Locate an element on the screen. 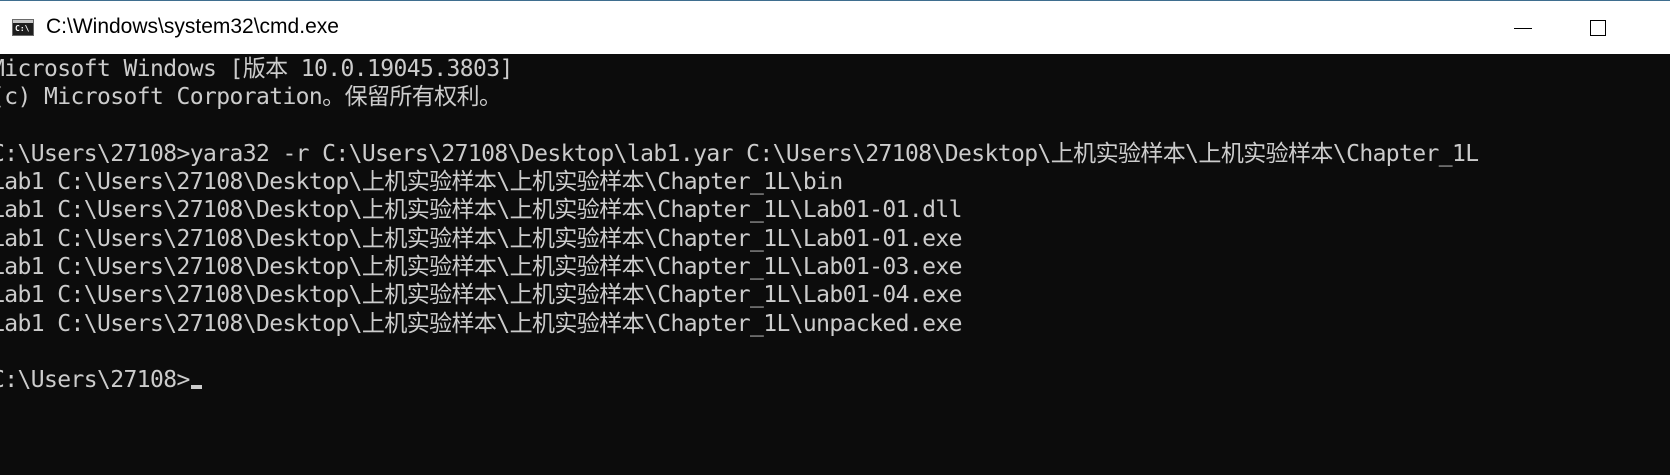 The image size is (1670, 475). maximize-button is located at coordinates (1597, 28).